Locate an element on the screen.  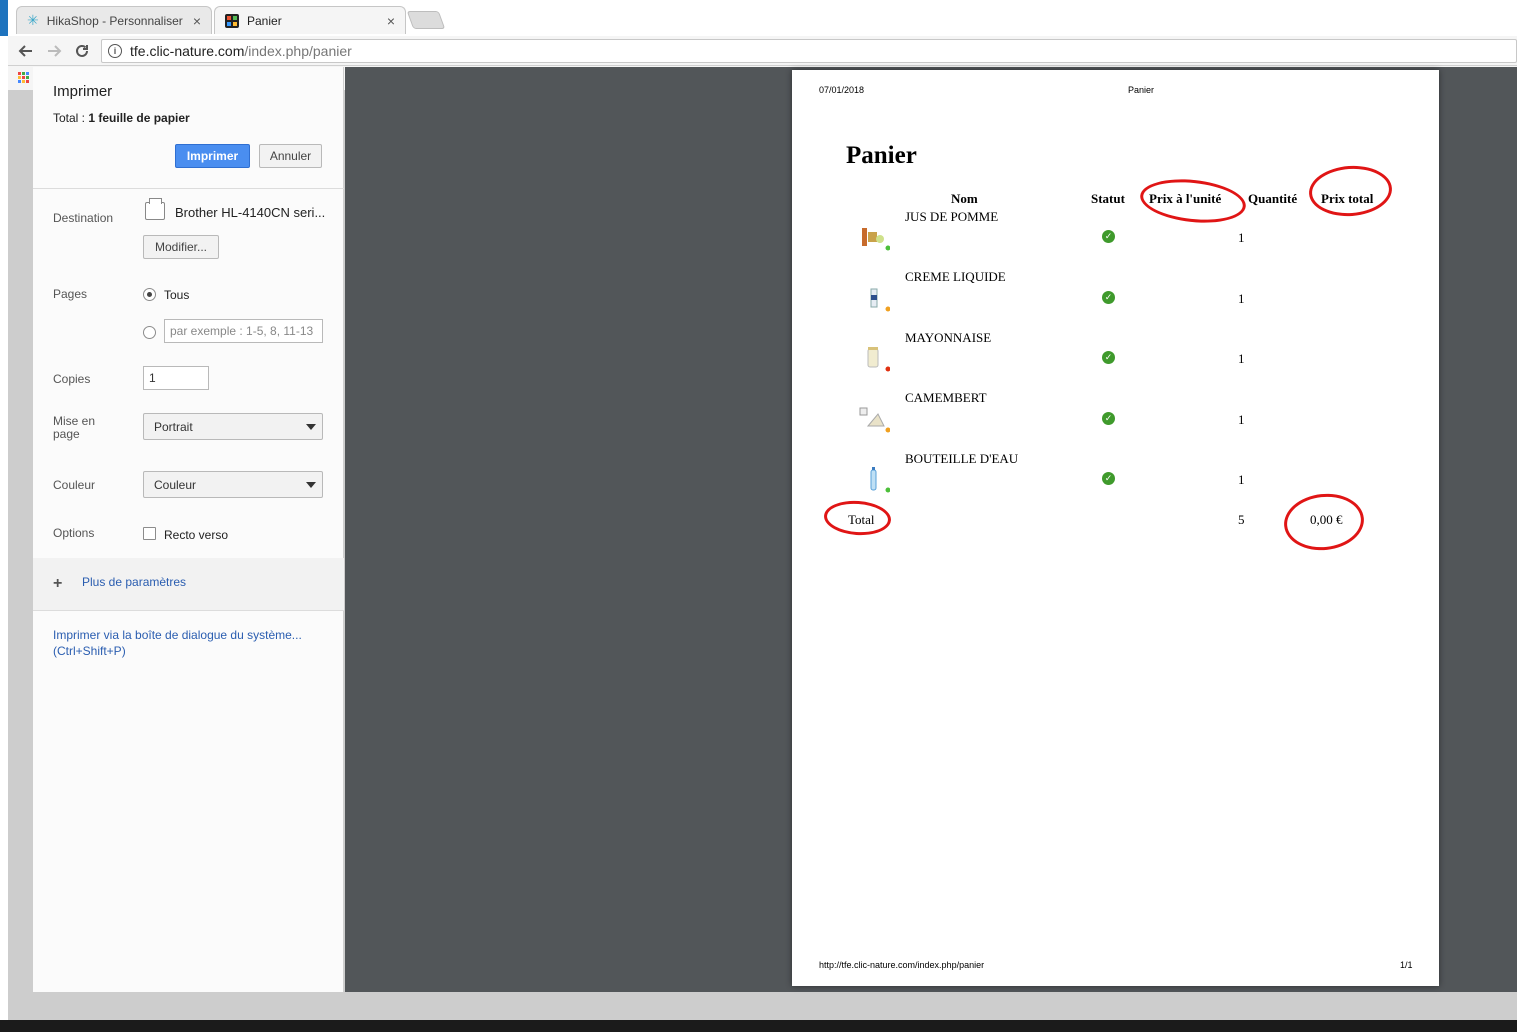
url-host: tfe.clic-nature.com is located at coordinates (187, 51).